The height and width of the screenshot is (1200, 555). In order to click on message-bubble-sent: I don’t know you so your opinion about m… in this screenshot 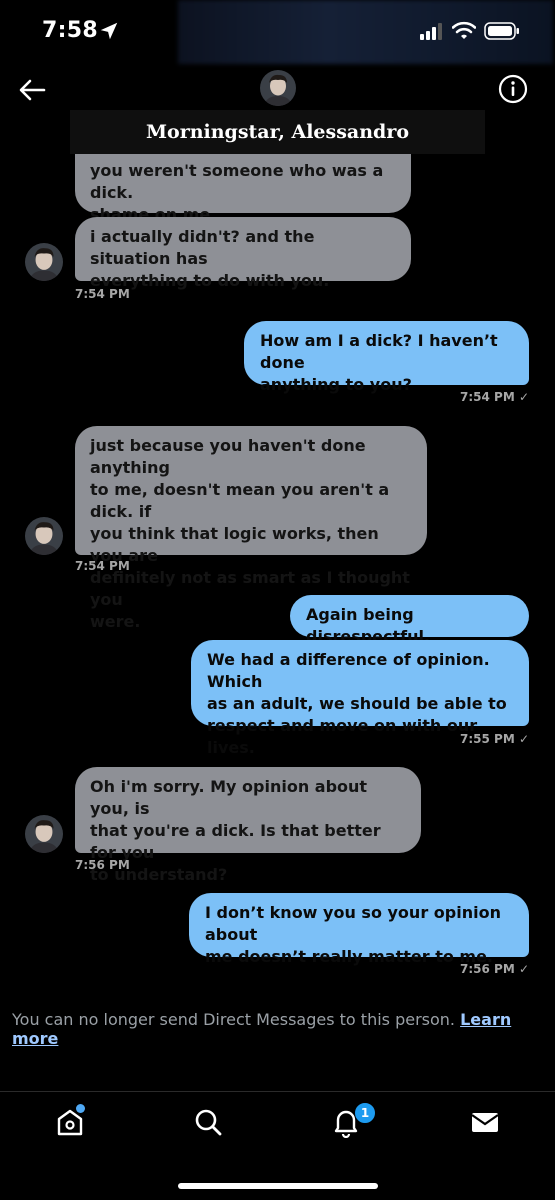, I will do `click(359, 929)`.